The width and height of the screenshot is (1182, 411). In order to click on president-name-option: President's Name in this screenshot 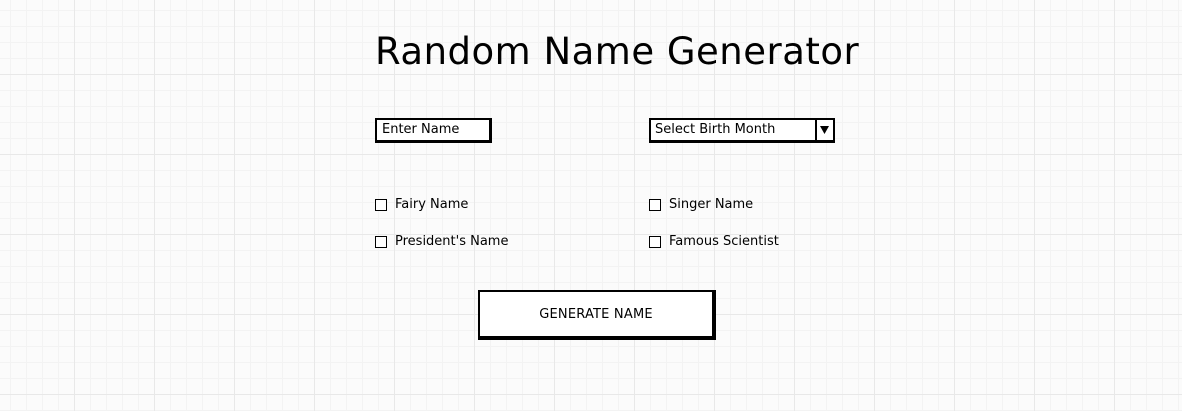, I will do `click(441, 242)`.